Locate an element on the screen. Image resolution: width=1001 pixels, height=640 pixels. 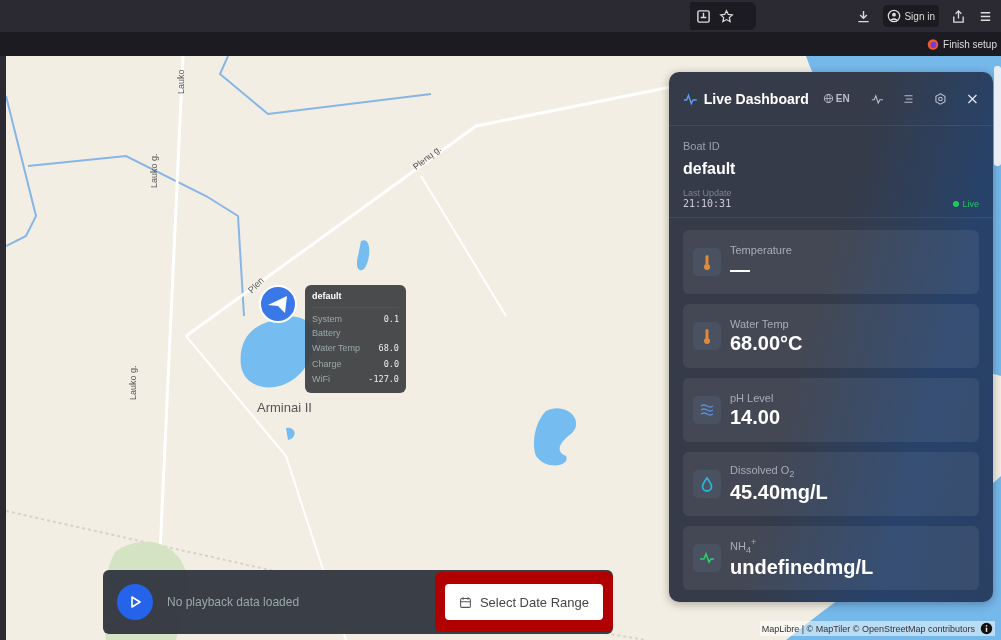
boat-id-label: Boat ID is located at coordinates (702, 146).